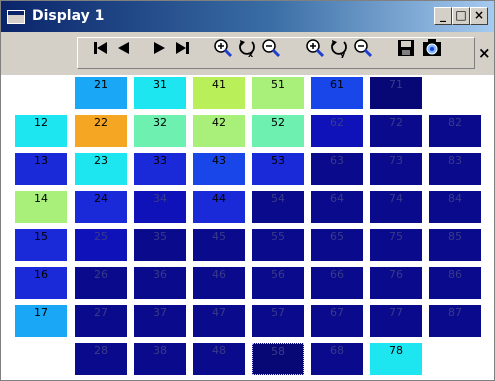 The height and width of the screenshot is (381, 495). What do you see at coordinates (160, 131) in the screenshot?
I see `grid-cell-32: 32` at bounding box center [160, 131].